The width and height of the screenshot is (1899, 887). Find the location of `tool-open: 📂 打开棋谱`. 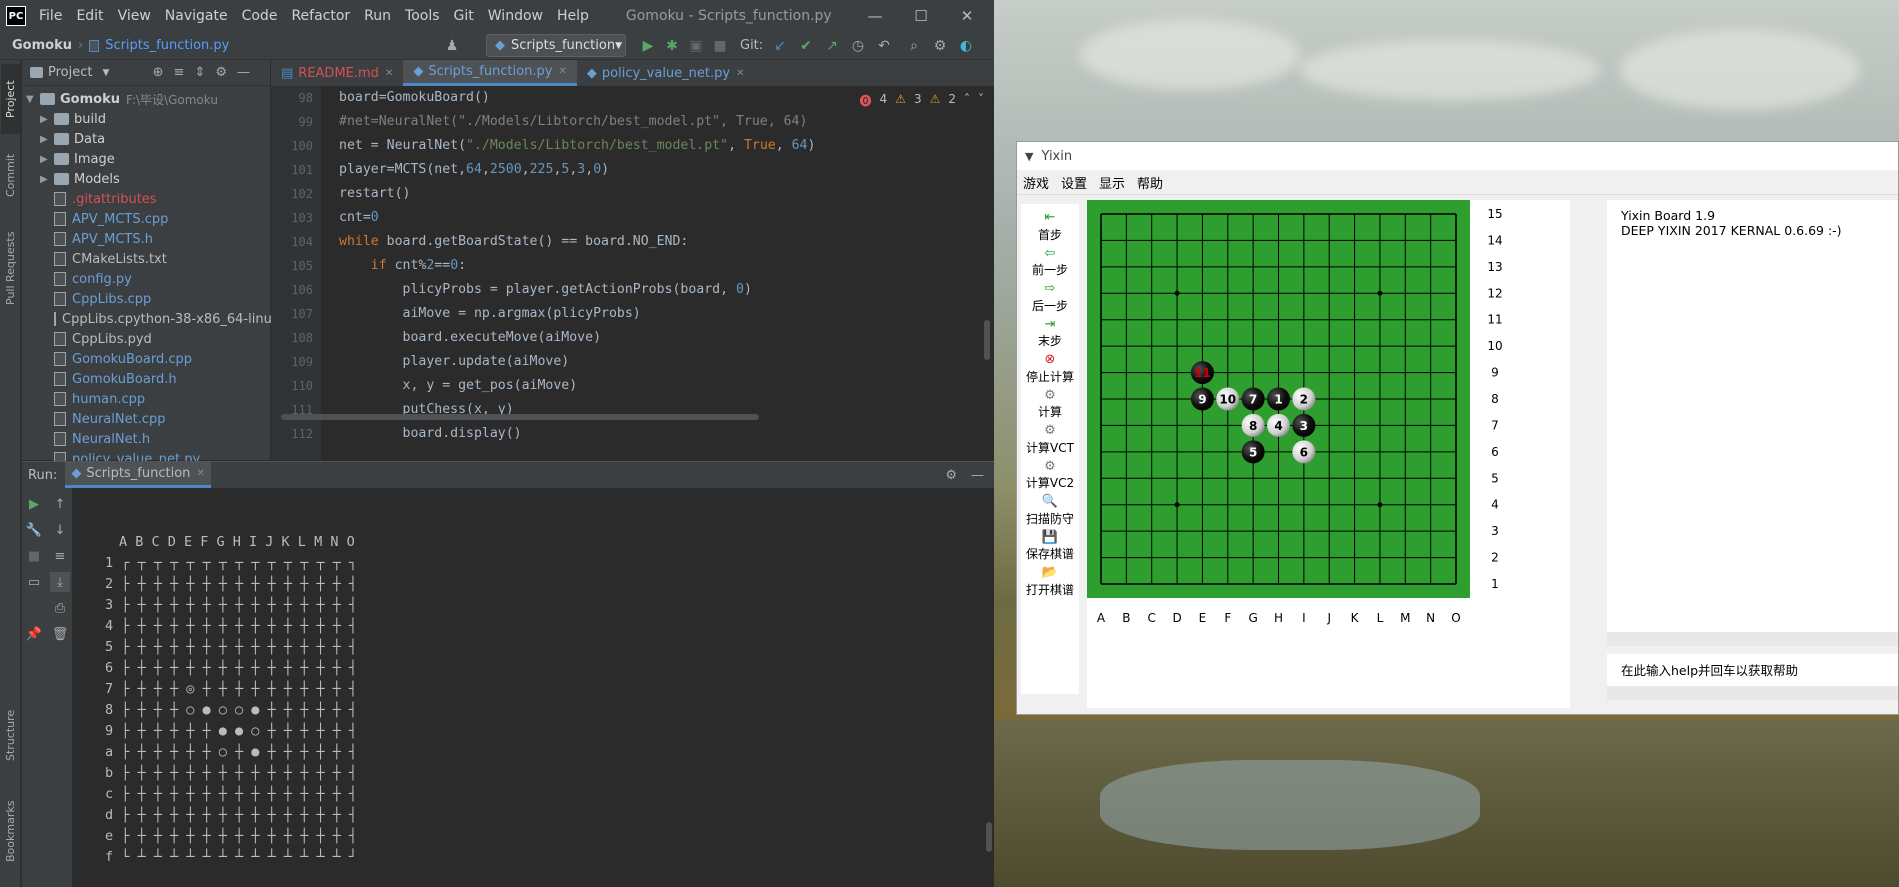

tool-open: 📂 打开棋谱 is located at coordinates (1050, 581).